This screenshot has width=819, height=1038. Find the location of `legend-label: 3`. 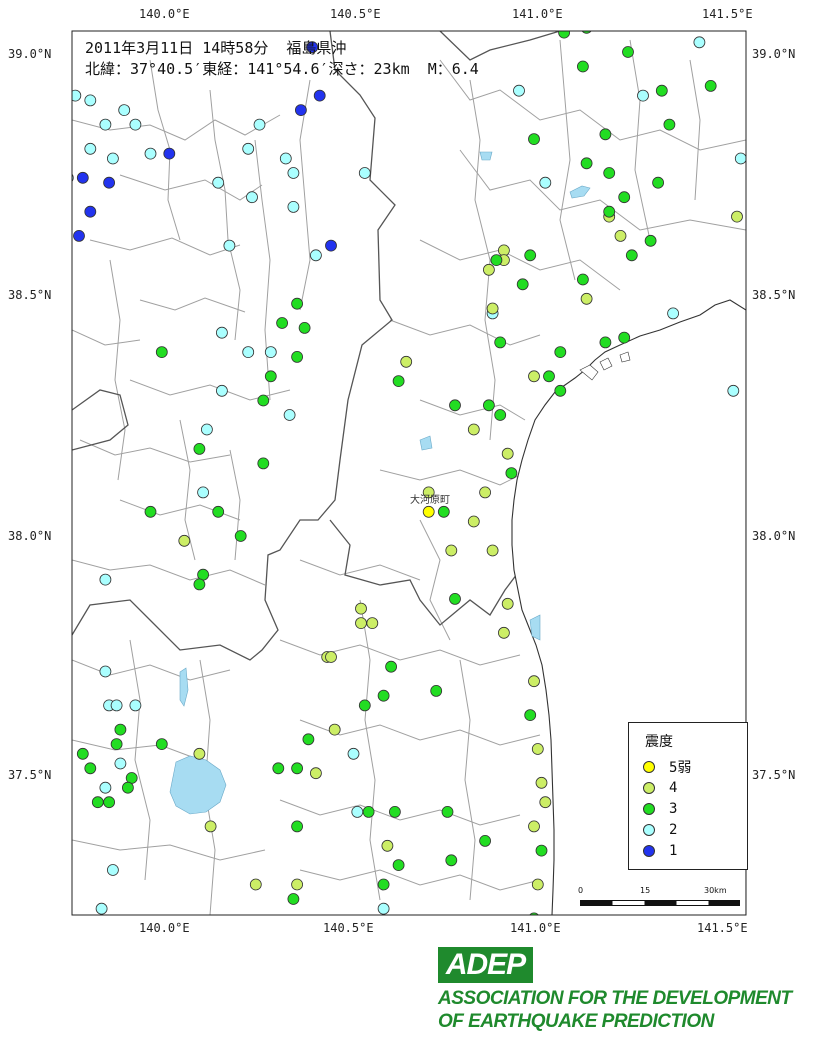

legend-label: 3 is located at coordinates (673, 809).